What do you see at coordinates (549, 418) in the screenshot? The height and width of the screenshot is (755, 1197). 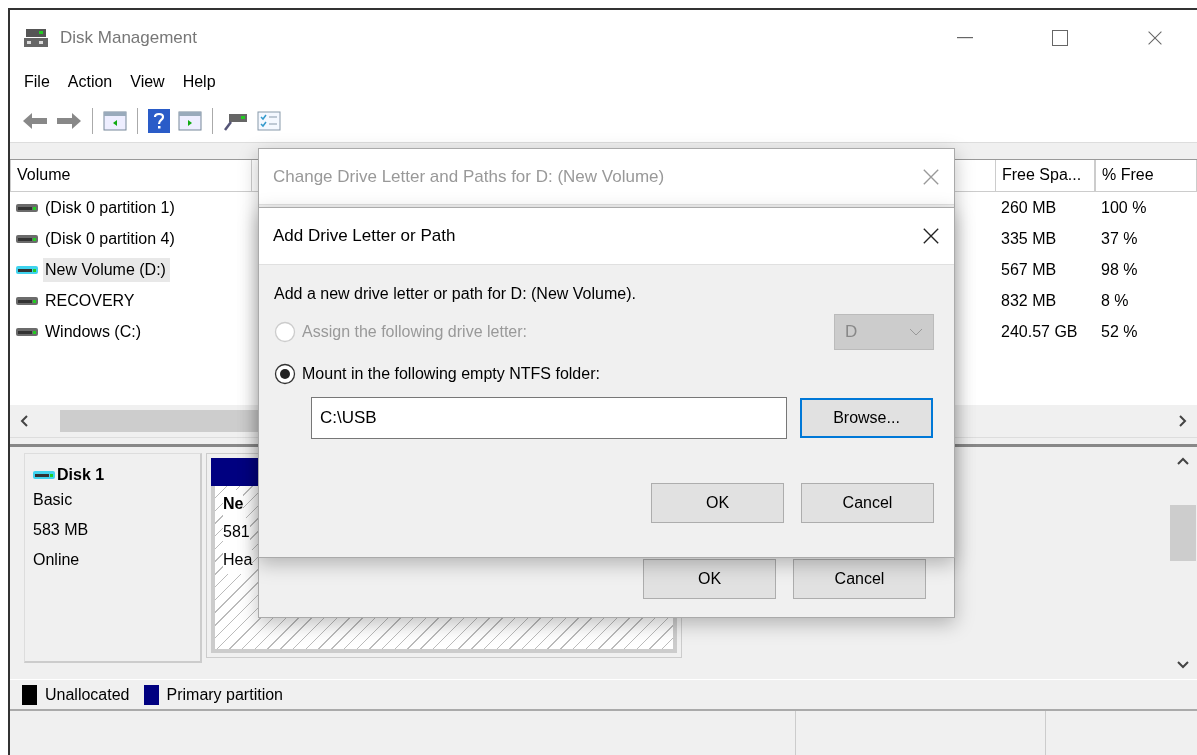 I see `folder-path-field: C:\USB` at bounding box center [549, 418].